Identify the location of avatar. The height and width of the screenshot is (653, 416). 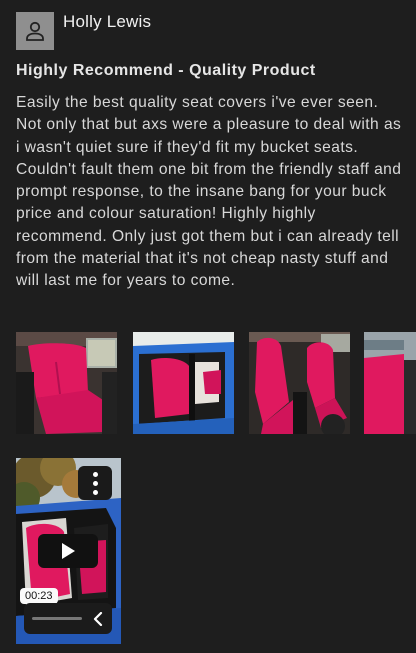
(35, 31).